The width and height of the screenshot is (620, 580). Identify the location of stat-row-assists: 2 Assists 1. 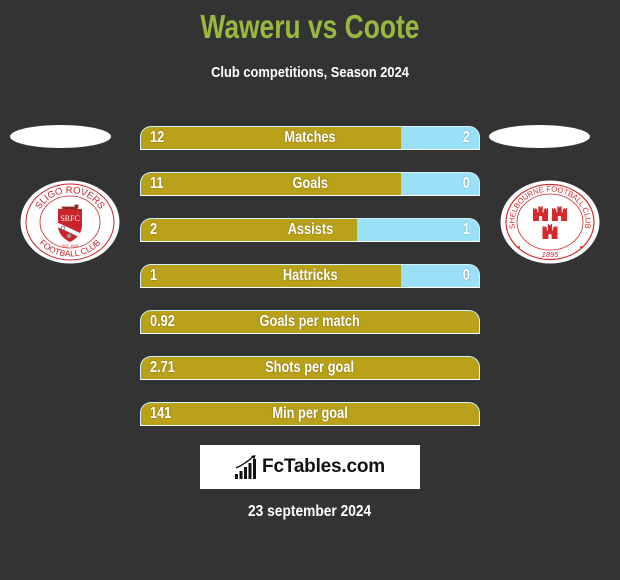
(310, 230).